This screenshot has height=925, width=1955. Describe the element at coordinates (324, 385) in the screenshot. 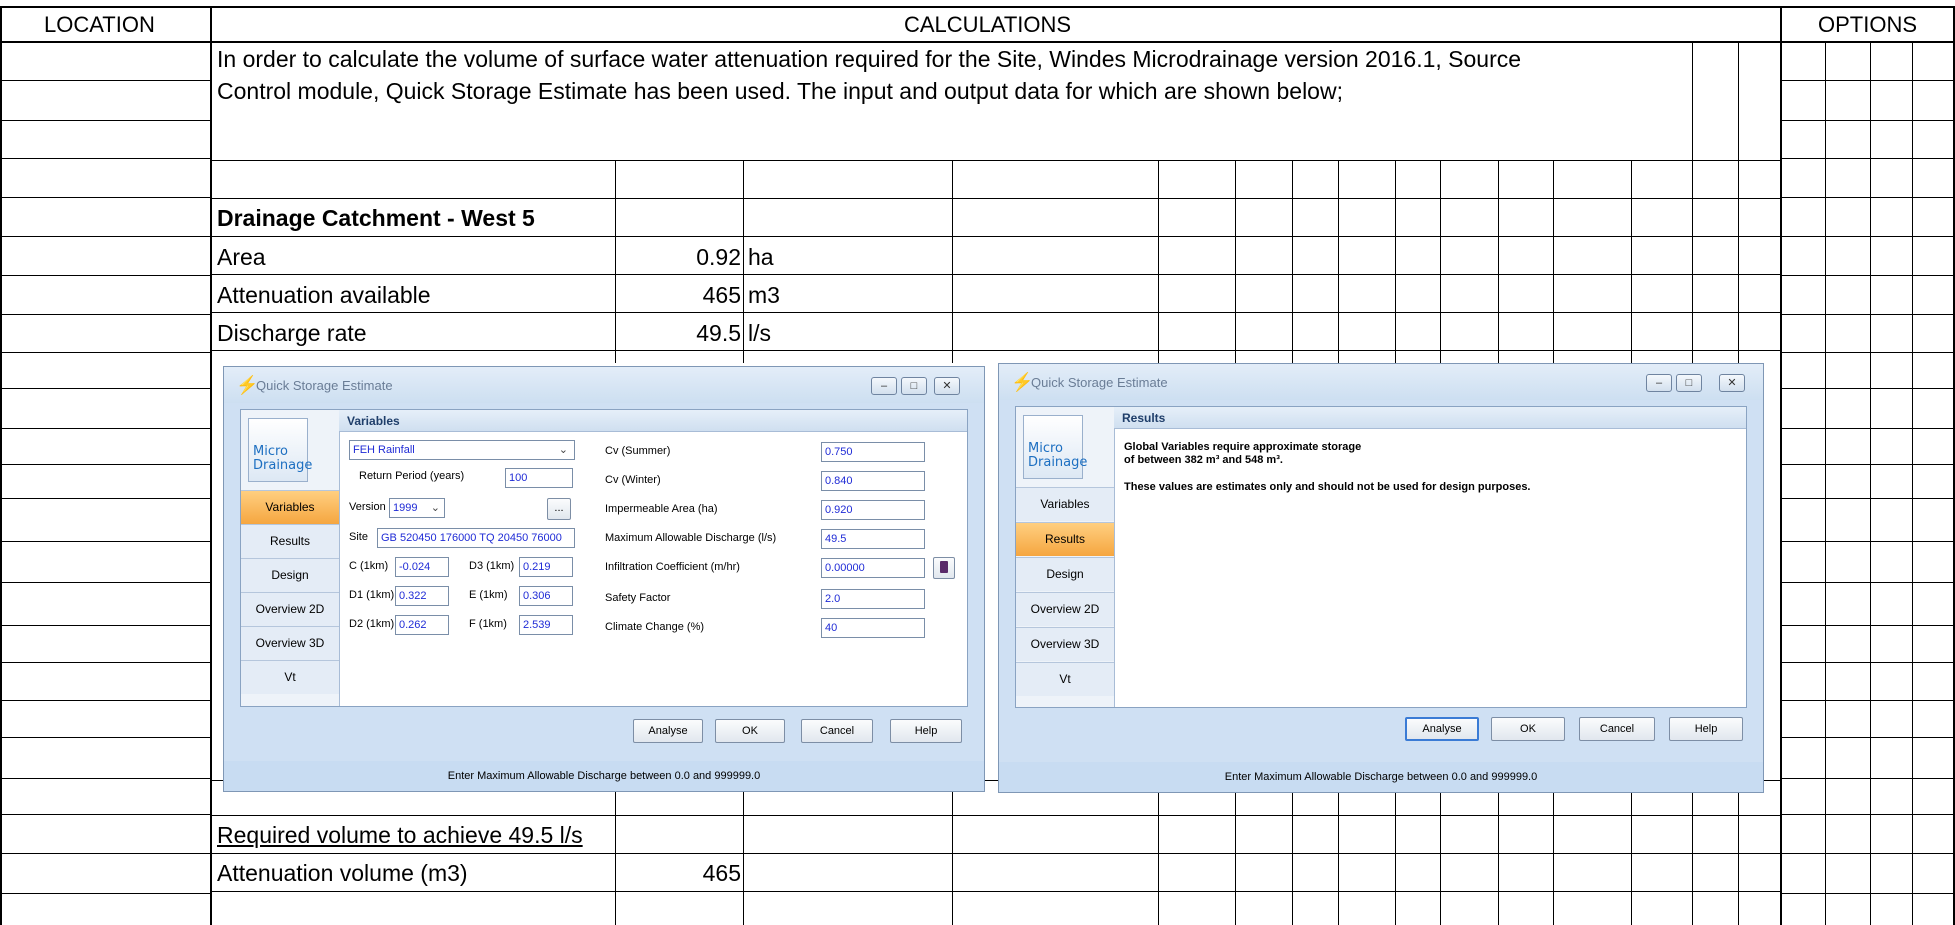

I see `dialog-title: Quick Storage Estimate` at that location.